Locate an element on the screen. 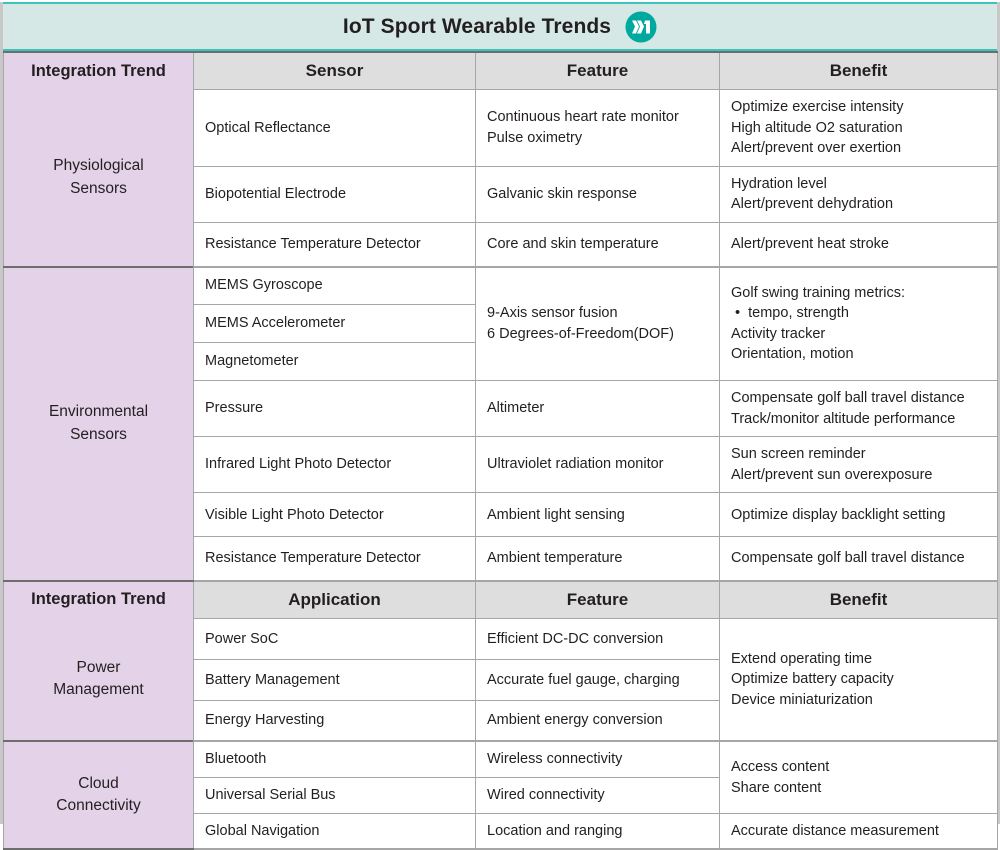 The image size is (1000, 850). feature-cell: Wireless connectivity is located at coordinates (597, 759).